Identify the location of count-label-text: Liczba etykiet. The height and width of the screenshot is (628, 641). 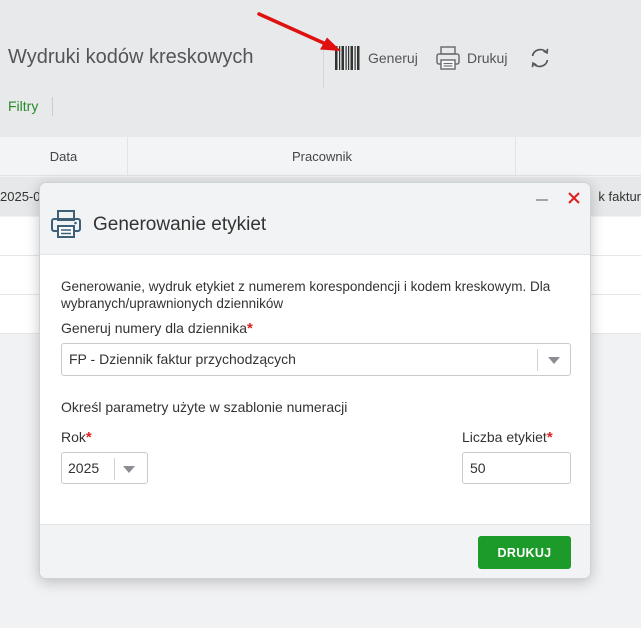
(504, 437).